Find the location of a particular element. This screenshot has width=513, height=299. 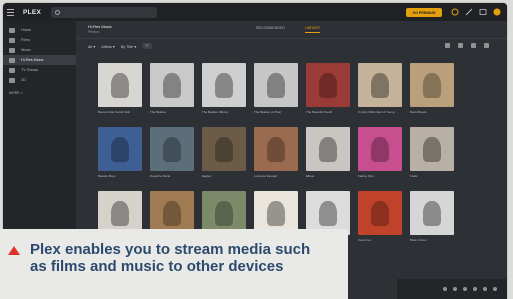

album-card: The Beatles is located at coordinates (172, 88).